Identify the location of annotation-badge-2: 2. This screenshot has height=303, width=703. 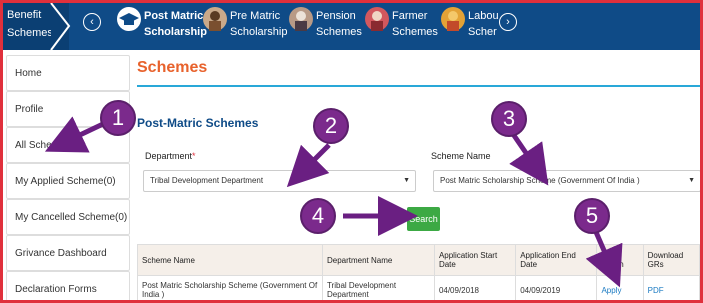
(331, 126).